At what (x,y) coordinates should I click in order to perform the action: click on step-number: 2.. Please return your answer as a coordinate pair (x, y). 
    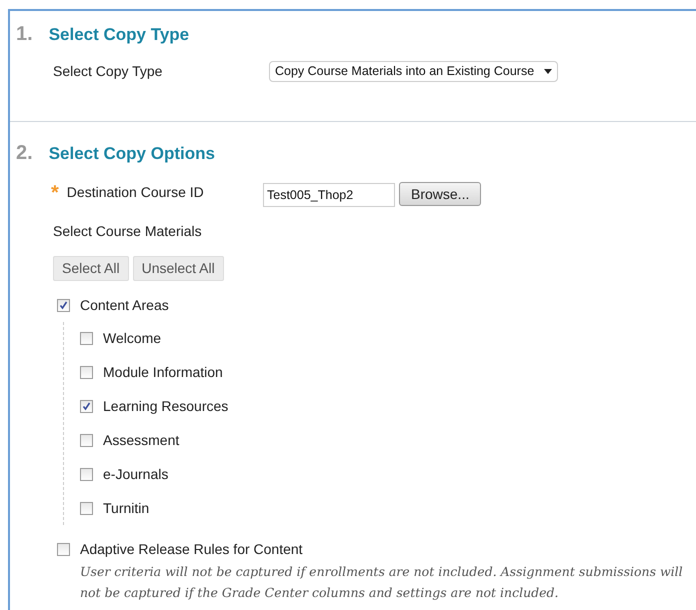
    Looking at the image, I should click on (24, 153).